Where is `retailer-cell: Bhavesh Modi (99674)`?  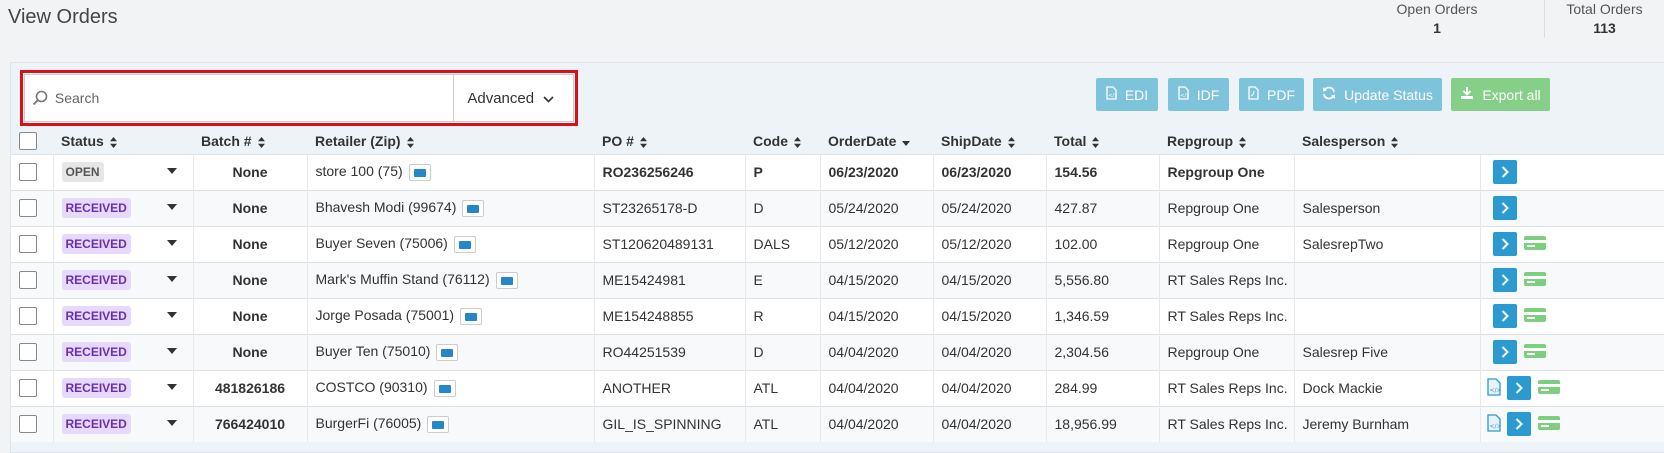 retailer-cell: Bhavesh Modi (99674) is located at coordinates (450, 207).